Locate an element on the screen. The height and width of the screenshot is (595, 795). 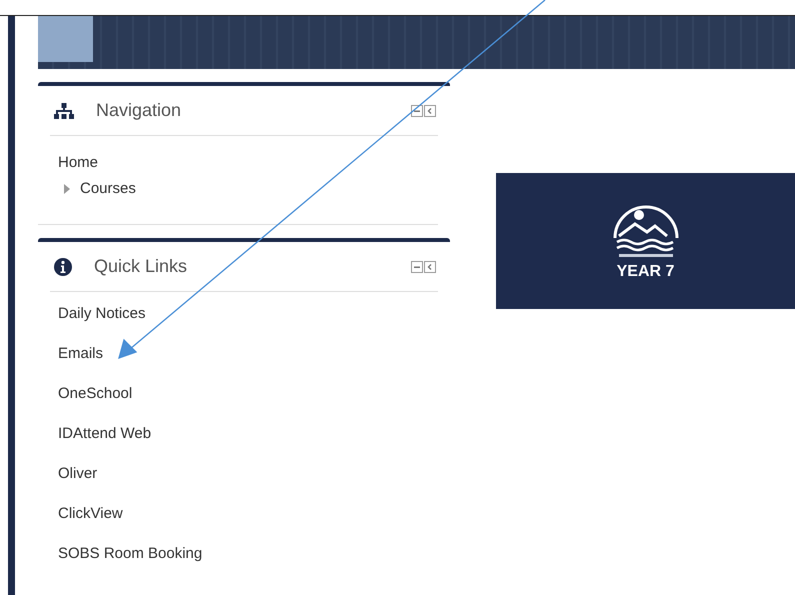
quick-link: ClickView is located at coordinates (86, 514).